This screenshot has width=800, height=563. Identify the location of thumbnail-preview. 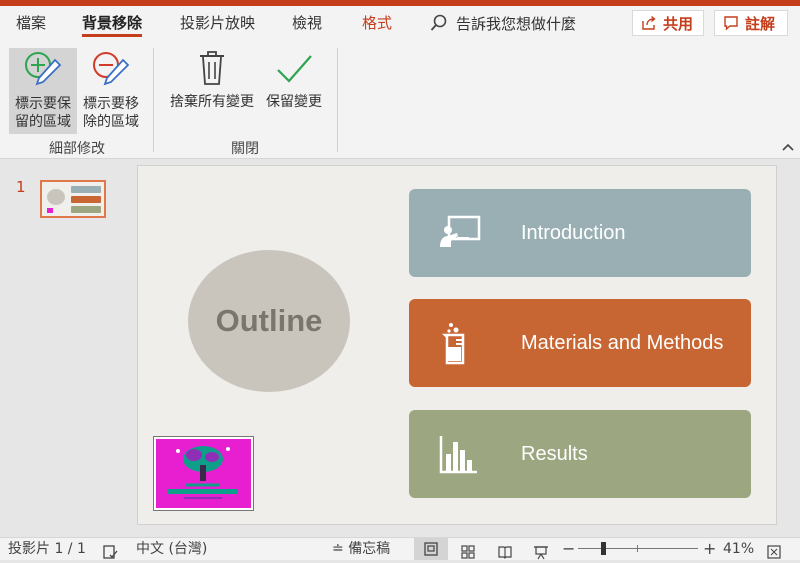
(74, 199).